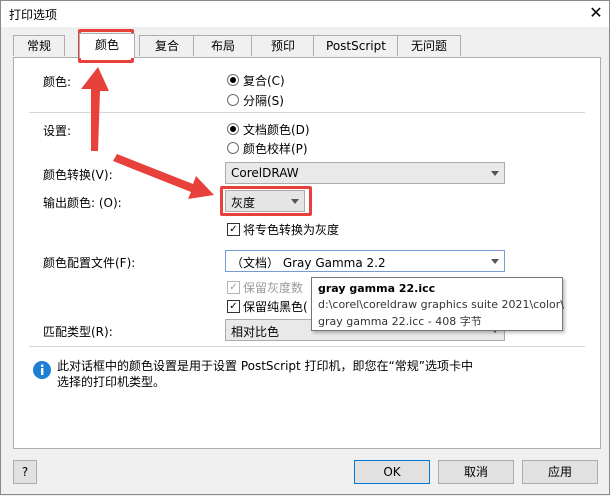 The height and width of the screenshot is (496, 610). I want to click on apply-button: 应用, so click(560, 472).